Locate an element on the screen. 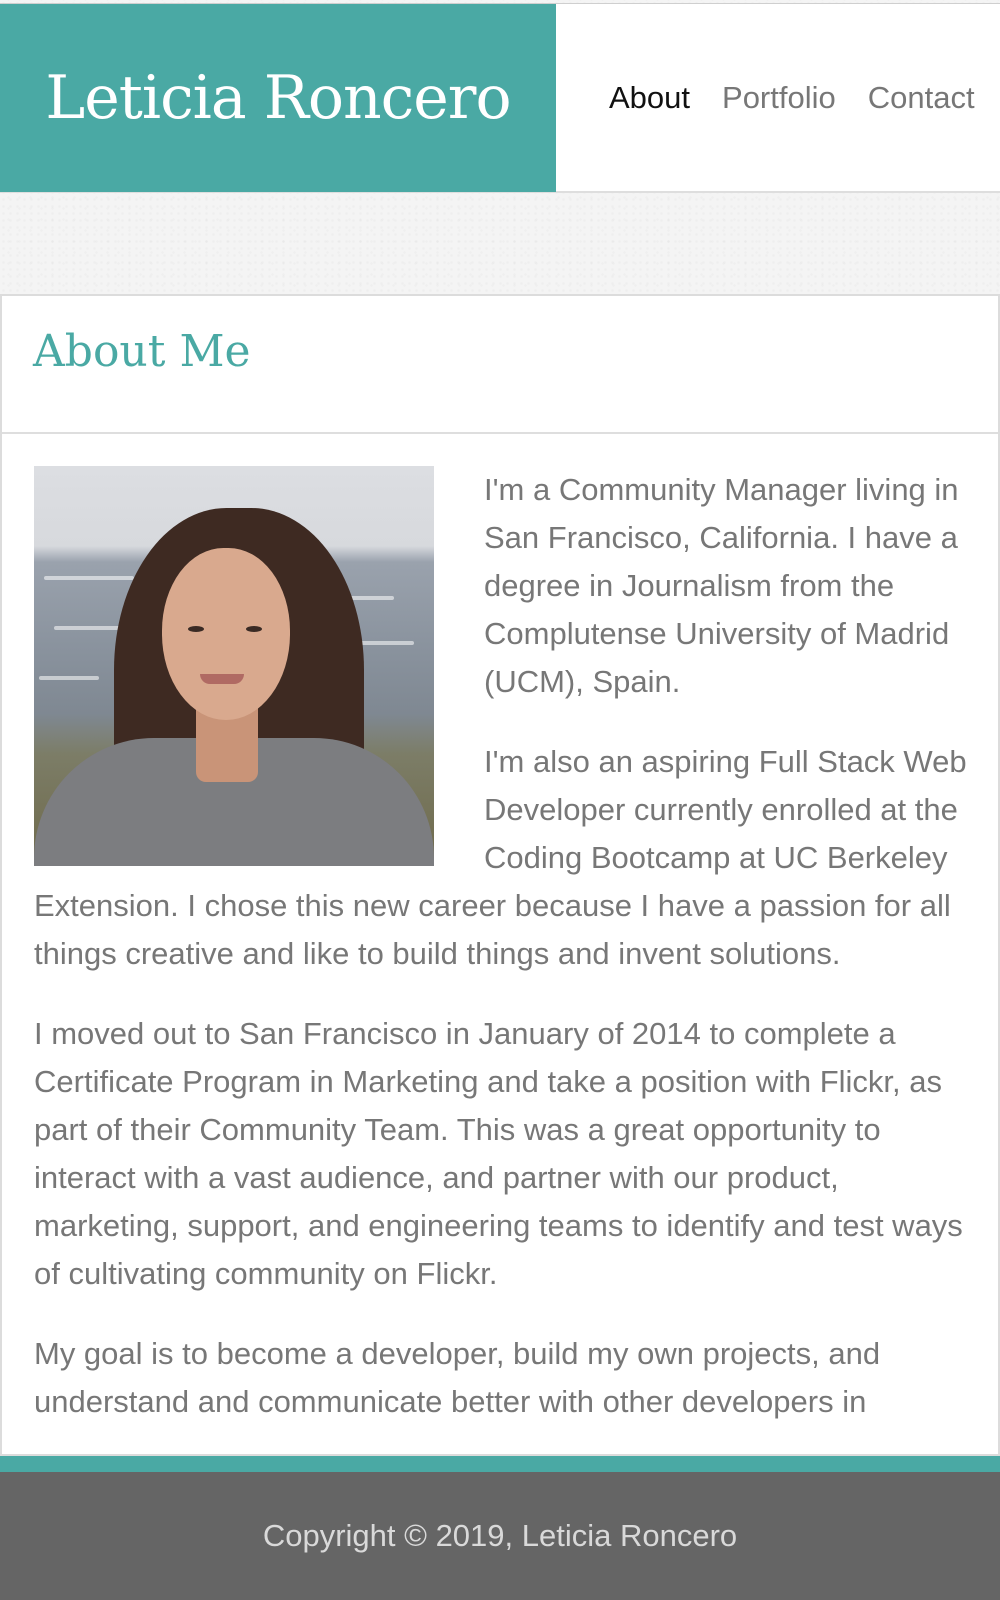 This screenshot has width=1000, height=1600. copyright-text: Copyright © 2019, Leticia Roncero is located at coordinates (500, 1535).